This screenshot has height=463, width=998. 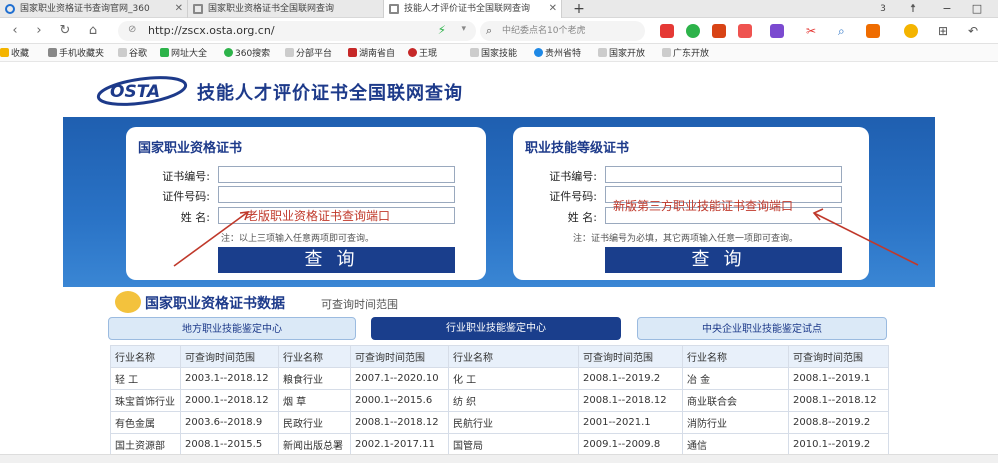 What do you see at coordinates (496, 328) in the screenshot?
I see `tab-industry-centers: 行业职业技能鉴定中心` at bounding box center [496, 328].